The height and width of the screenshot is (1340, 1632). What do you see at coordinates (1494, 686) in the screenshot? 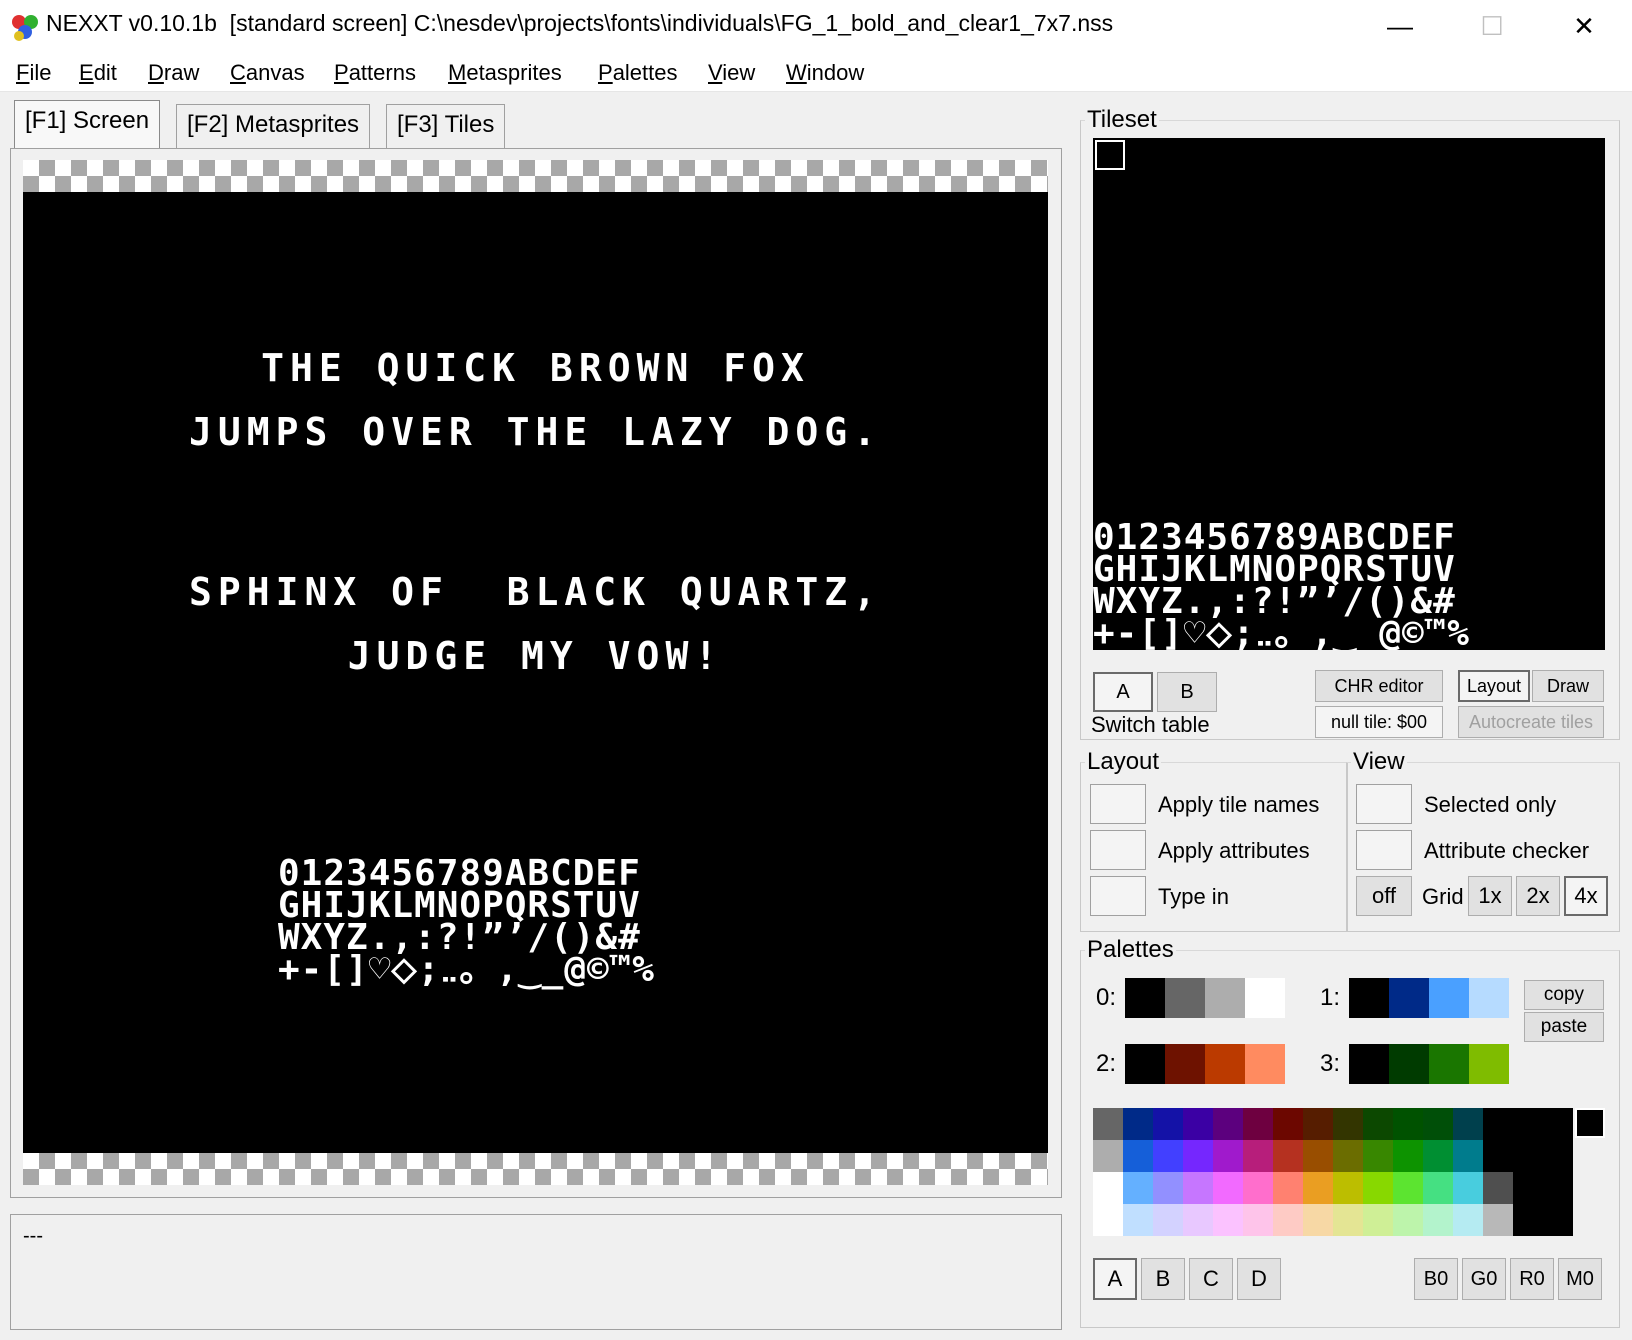
I see `layout-mode-button: Layout` at bounding box center [1494, 686].